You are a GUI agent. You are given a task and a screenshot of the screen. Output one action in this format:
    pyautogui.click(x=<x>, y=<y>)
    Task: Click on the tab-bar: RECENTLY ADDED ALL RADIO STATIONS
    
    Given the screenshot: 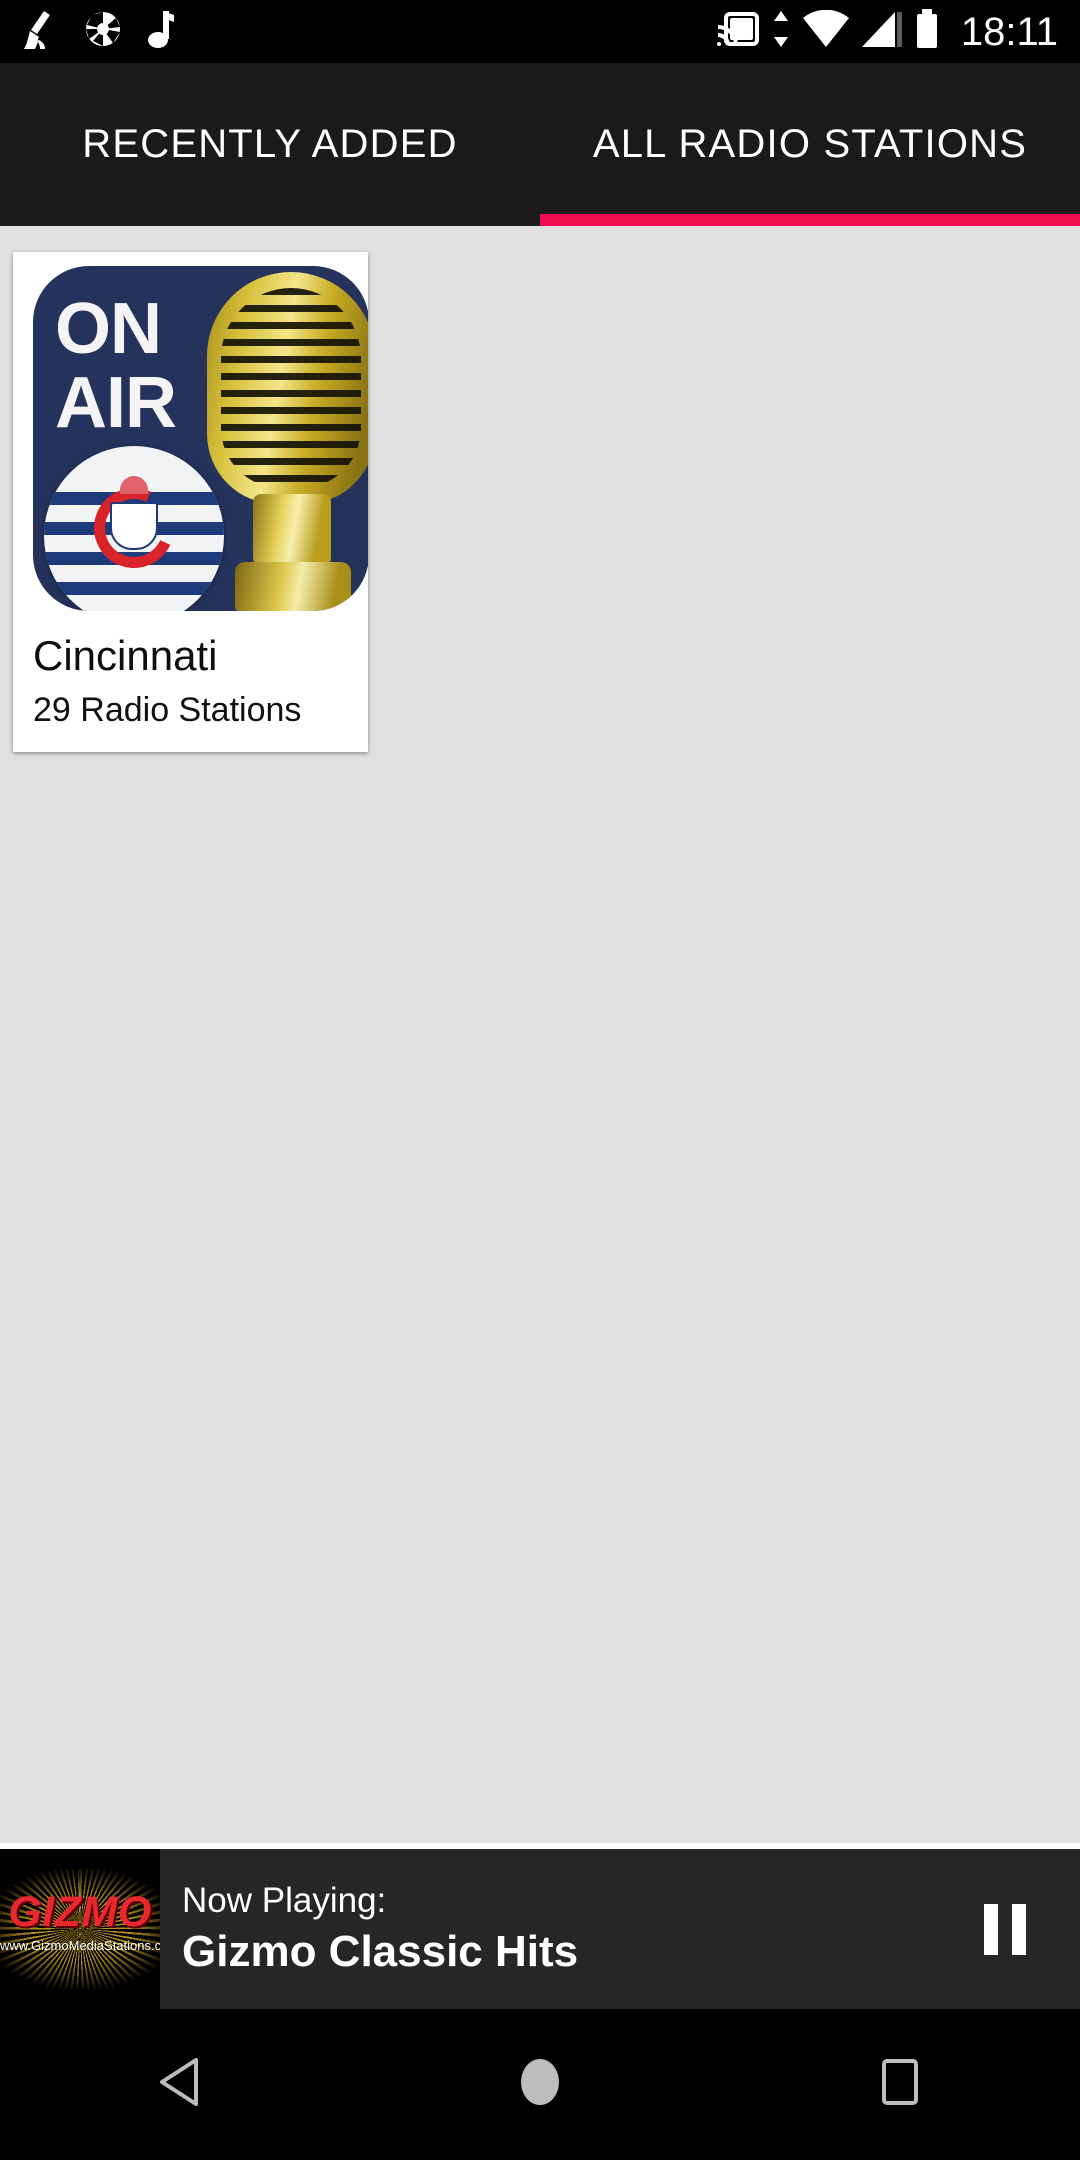 What is the action you would take?
    pyautogui.click(x=540, y=144)
    